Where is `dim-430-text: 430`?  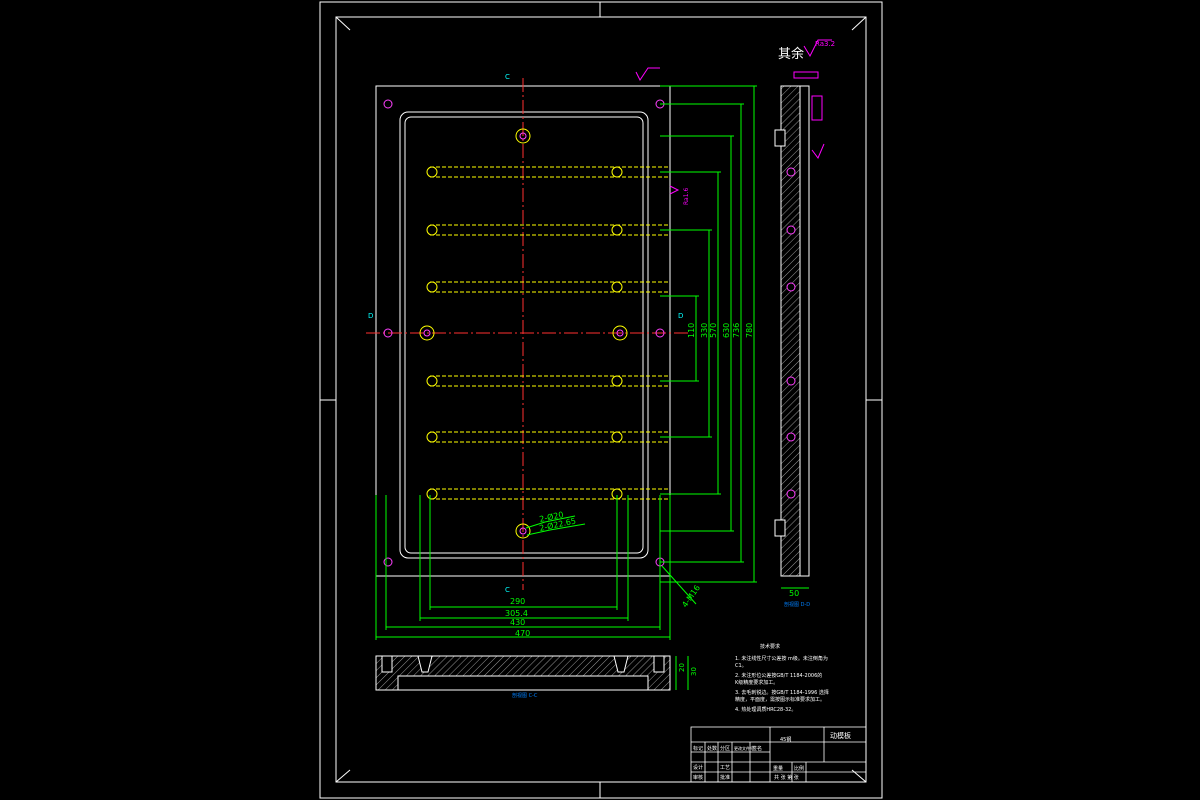 dim-430-text: 430 is located at coordinates (517, 622).